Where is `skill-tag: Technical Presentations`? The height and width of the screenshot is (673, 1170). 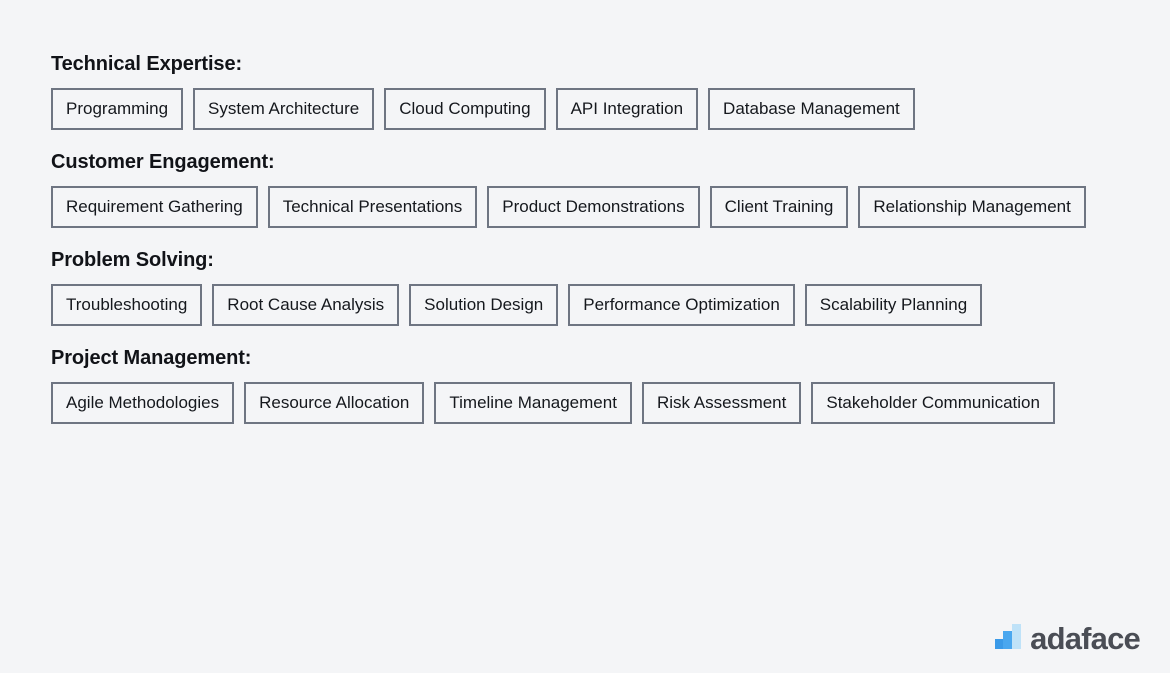 skill-tag: Technical Presentations is located at coordinates (372, 207).